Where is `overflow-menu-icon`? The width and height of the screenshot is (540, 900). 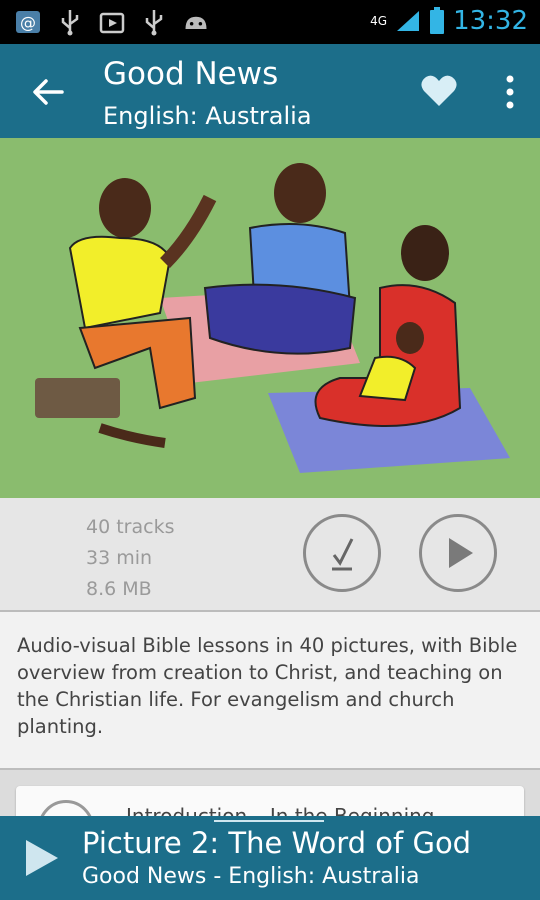 overflow-menu-icon is located at coordinates (510, 92).